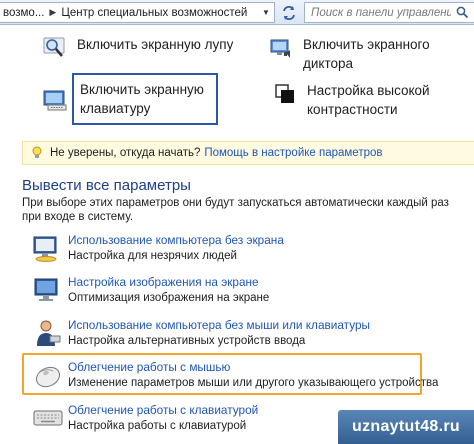 The width and height of the screenshot is (474, 444). What do you see at coordinates (155, 44) in the screenshot?
I see `quick-task-label: Включить экранную лупу` at bounding box center [155, 44].